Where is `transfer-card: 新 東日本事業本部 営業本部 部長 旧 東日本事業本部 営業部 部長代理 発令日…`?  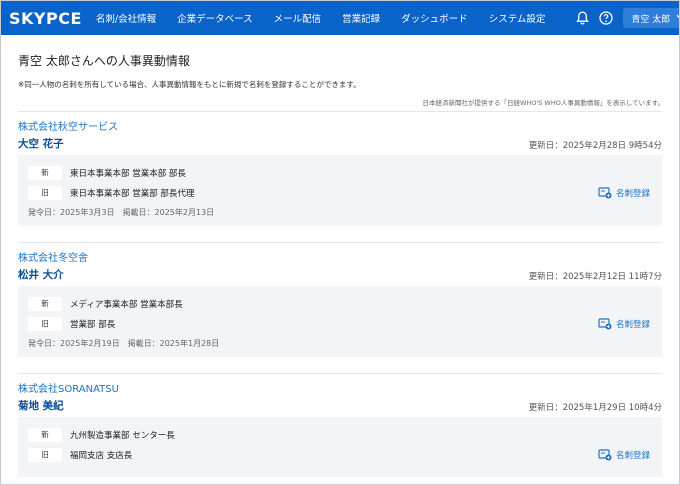
transfer-card: 新 東日本事業本部 営業本部 部長 旧 東日本事業本部 営業部 部長代理 発令日… is located at coordinates (340, 190).